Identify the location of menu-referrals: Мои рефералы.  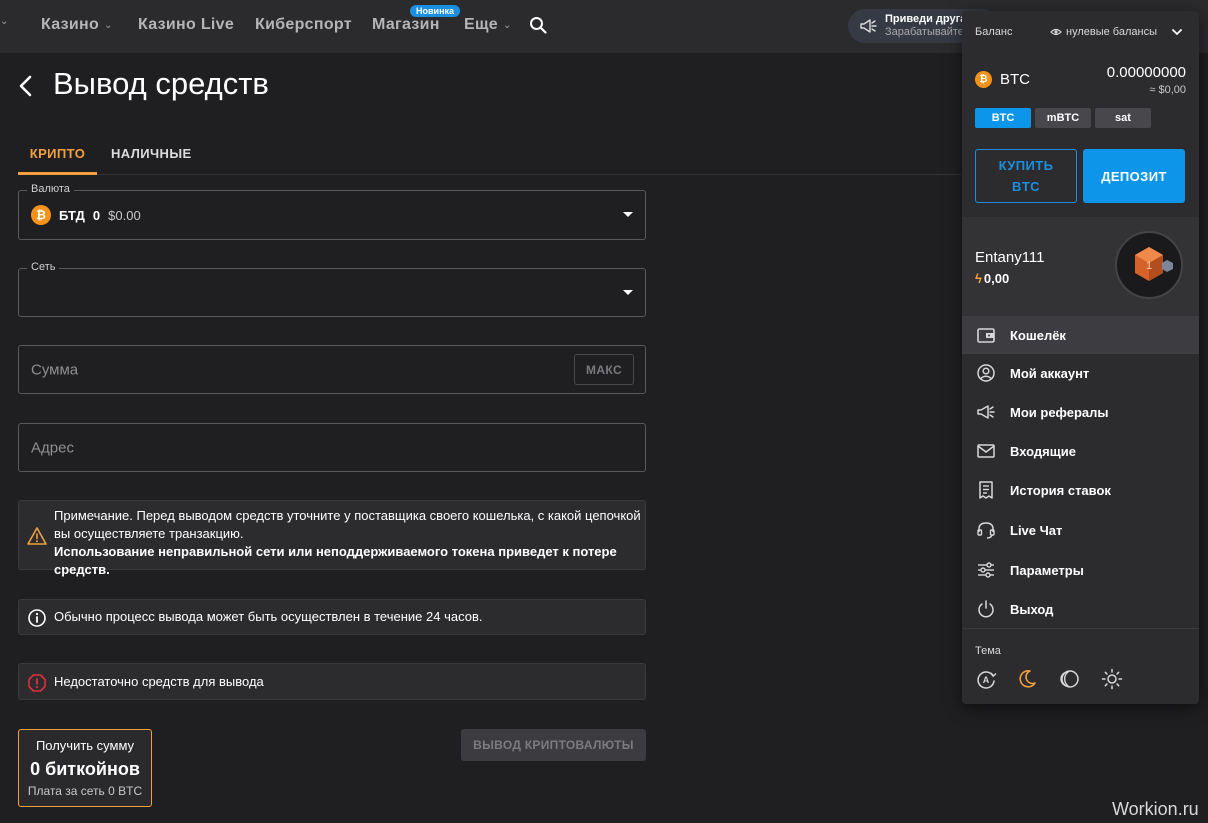
(1080, 412).